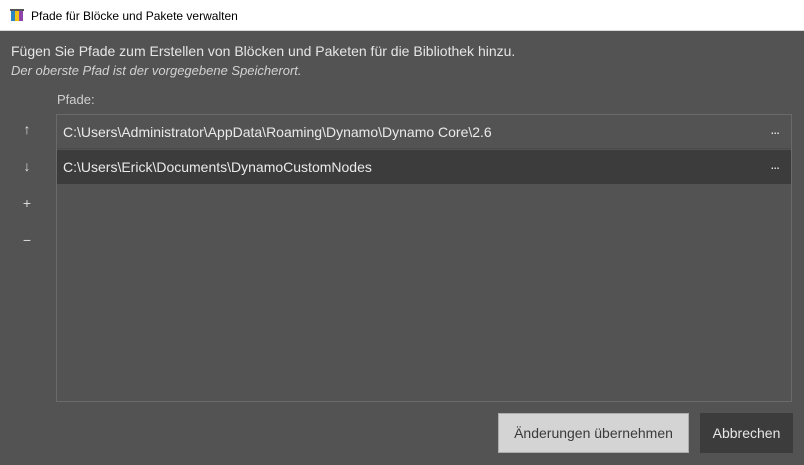 The width and height of the screenshot is (804, 465). I want to click on dynamo-app-icon, so click(17, 15).